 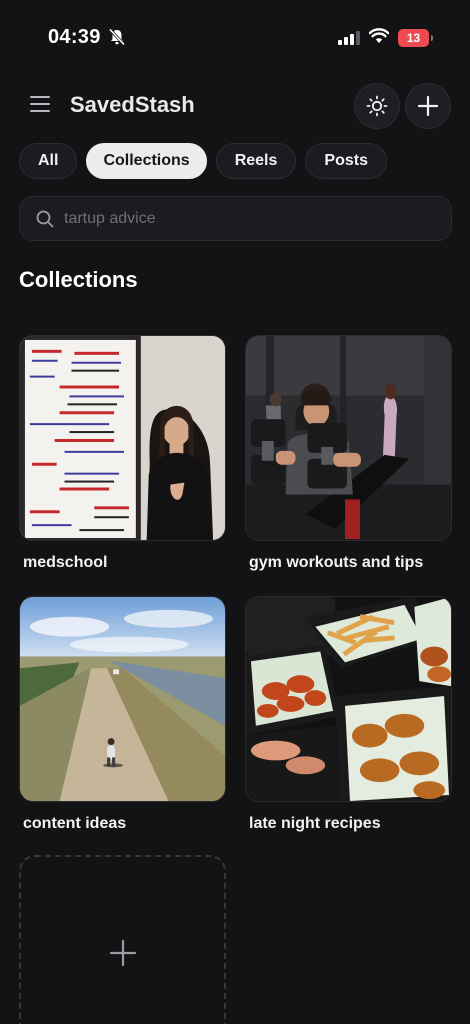 I want to click on section-title: Collections, so click(x=78, y=279).